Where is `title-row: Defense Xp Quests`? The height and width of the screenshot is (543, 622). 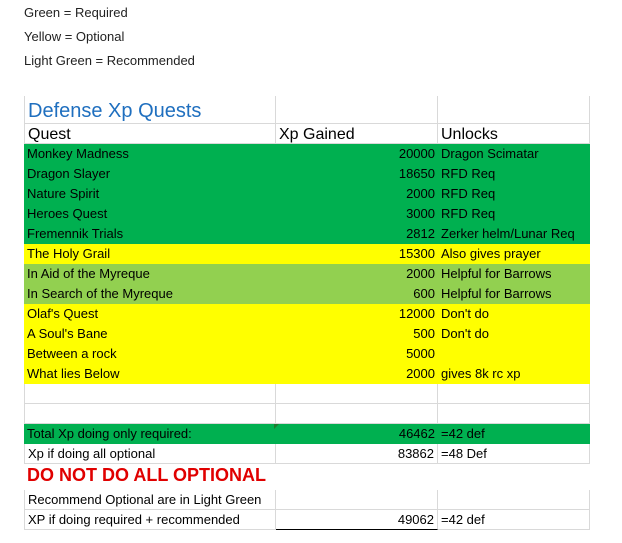 title-row: Defense Xp Quests is located at coordinates (307, 110).